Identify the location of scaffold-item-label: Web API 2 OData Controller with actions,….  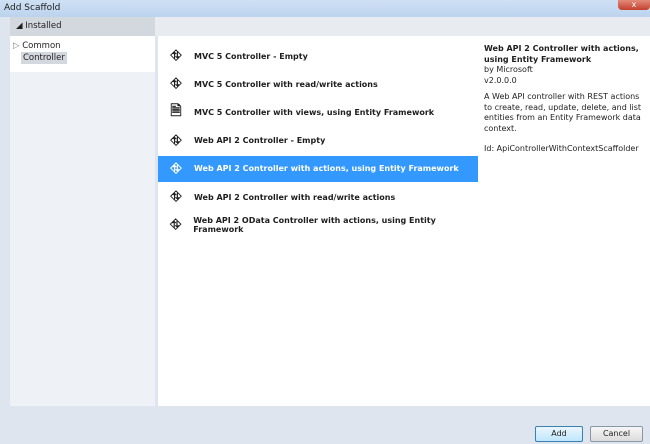
(314, 225).